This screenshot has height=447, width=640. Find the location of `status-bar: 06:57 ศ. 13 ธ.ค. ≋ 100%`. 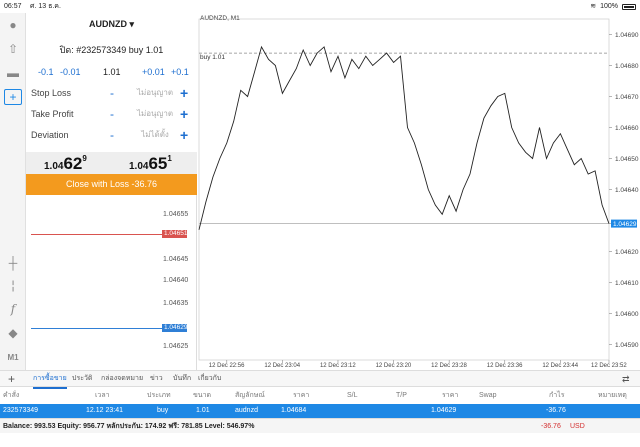

status-bar: 06:57 ศ. 13 ธ.ค. ≋ 100% is located at coordinates (320, 6).